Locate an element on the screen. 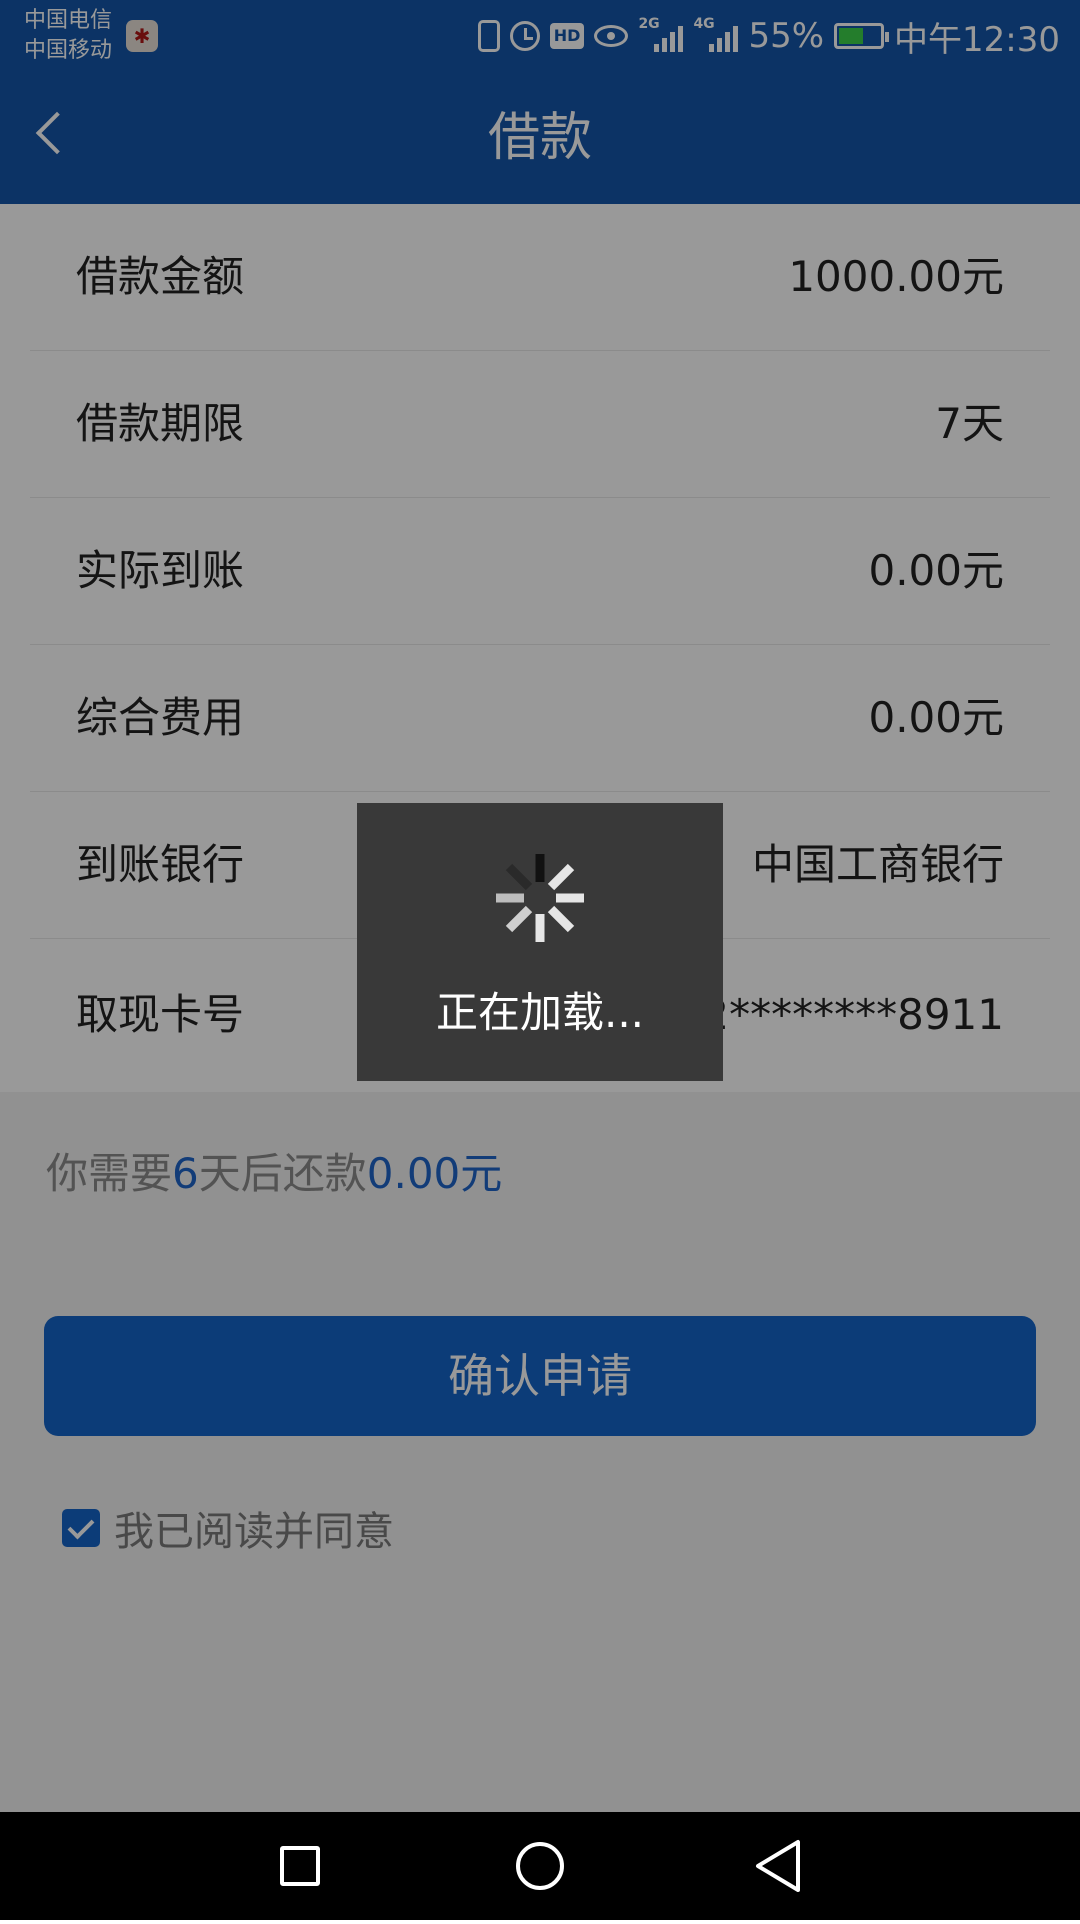 The height and width of the screenshot is (1924, 1080). square-icon is located at coordinates (300, 1866).